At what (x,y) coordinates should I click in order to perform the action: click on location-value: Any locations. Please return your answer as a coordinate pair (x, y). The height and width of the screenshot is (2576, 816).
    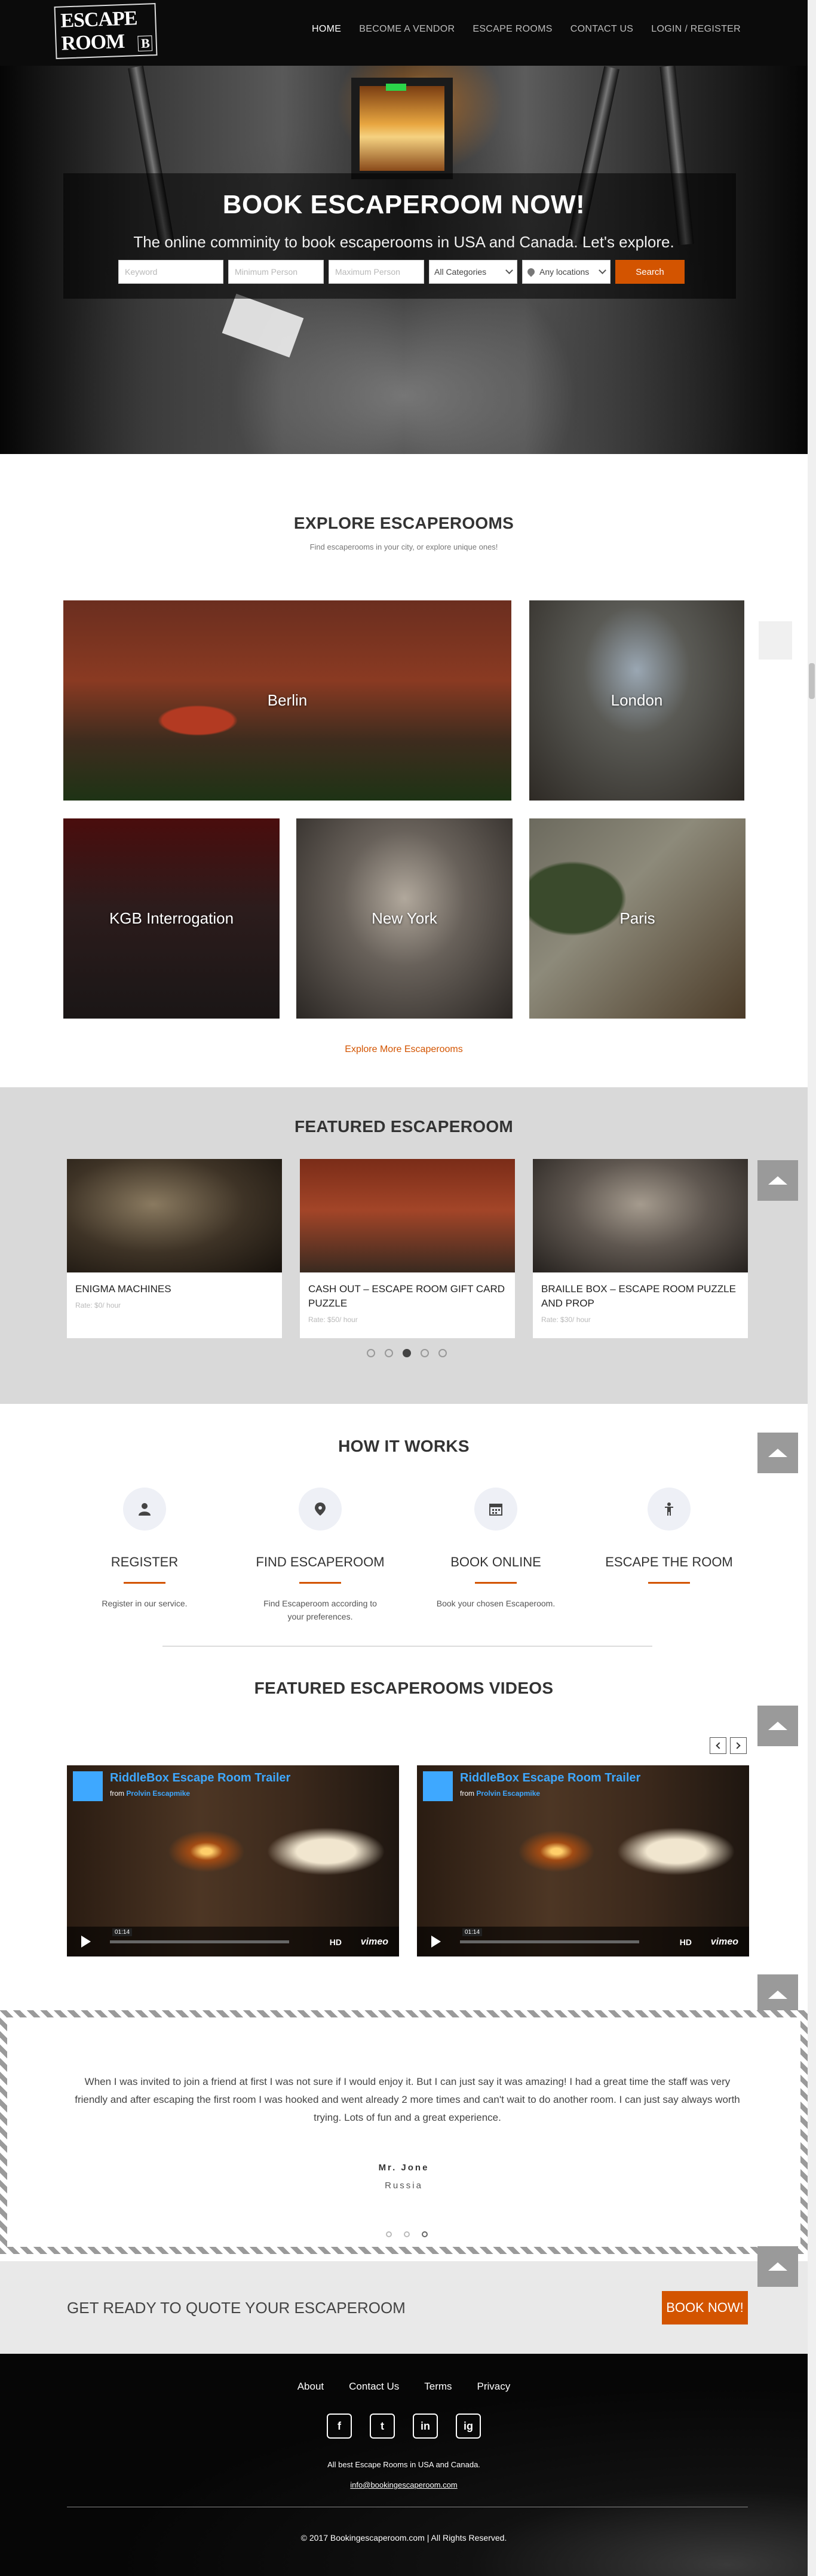
    Looking at the image, I should click on (565, 272).